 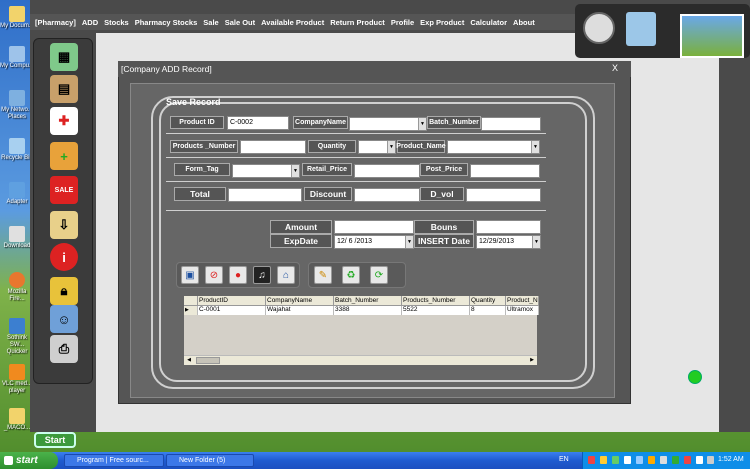 I want to click on table-cell: Wajahat, so click(x=300, y=310).